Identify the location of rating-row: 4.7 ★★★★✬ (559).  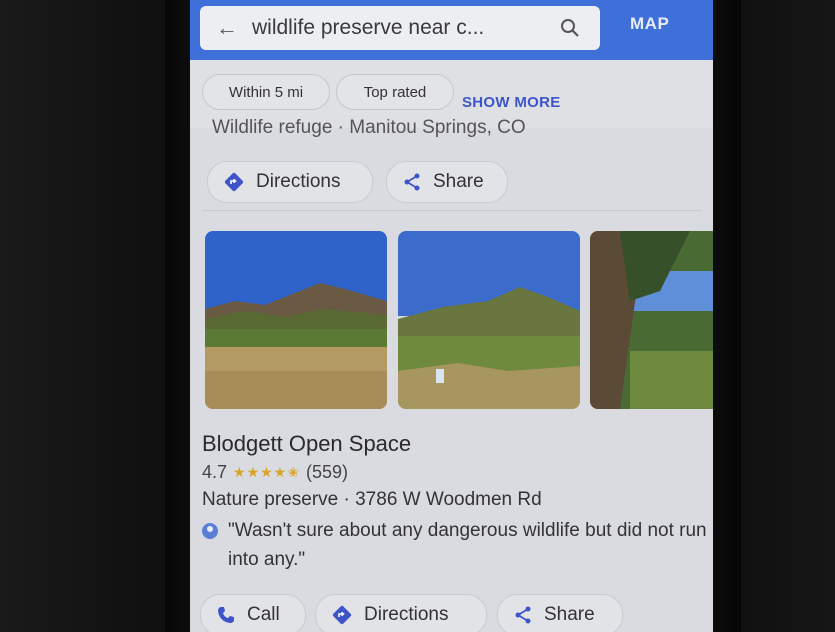
(275, 472).